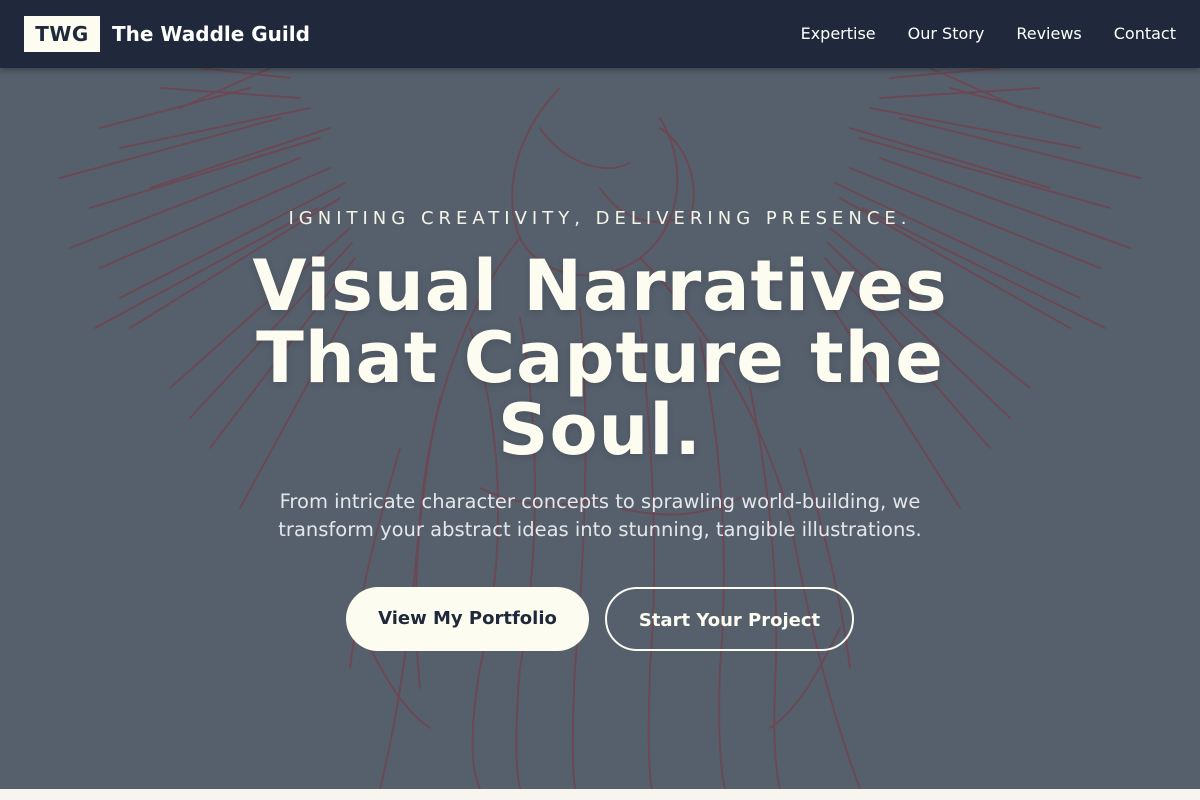 The image size is (1200, 800). Describe the element at coordinates (729, 619) in the screenshot. I see `start-project-button: Start Your Project` at that location.